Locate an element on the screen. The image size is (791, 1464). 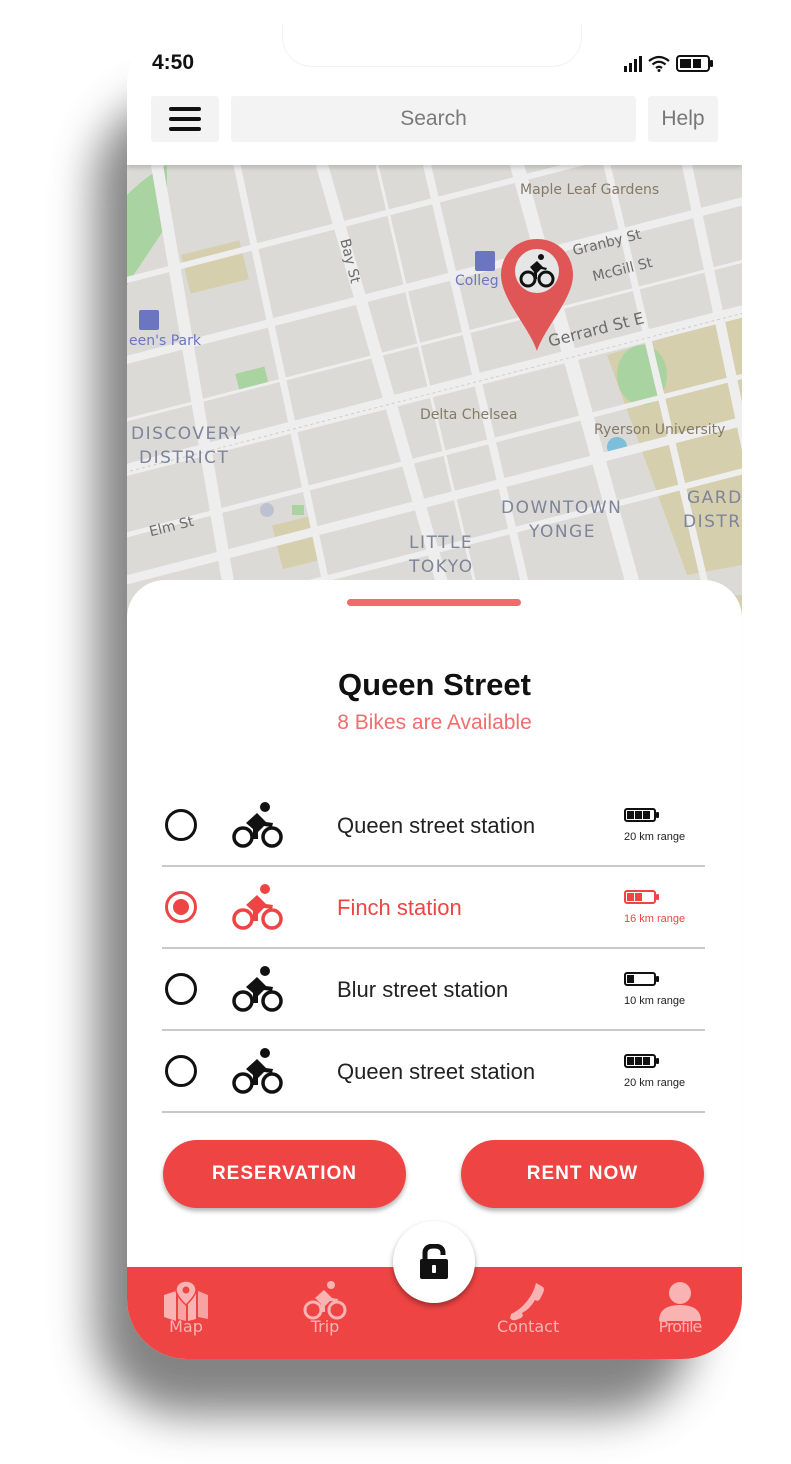
sheet-drag-handle is located at coordinates (434, 602).